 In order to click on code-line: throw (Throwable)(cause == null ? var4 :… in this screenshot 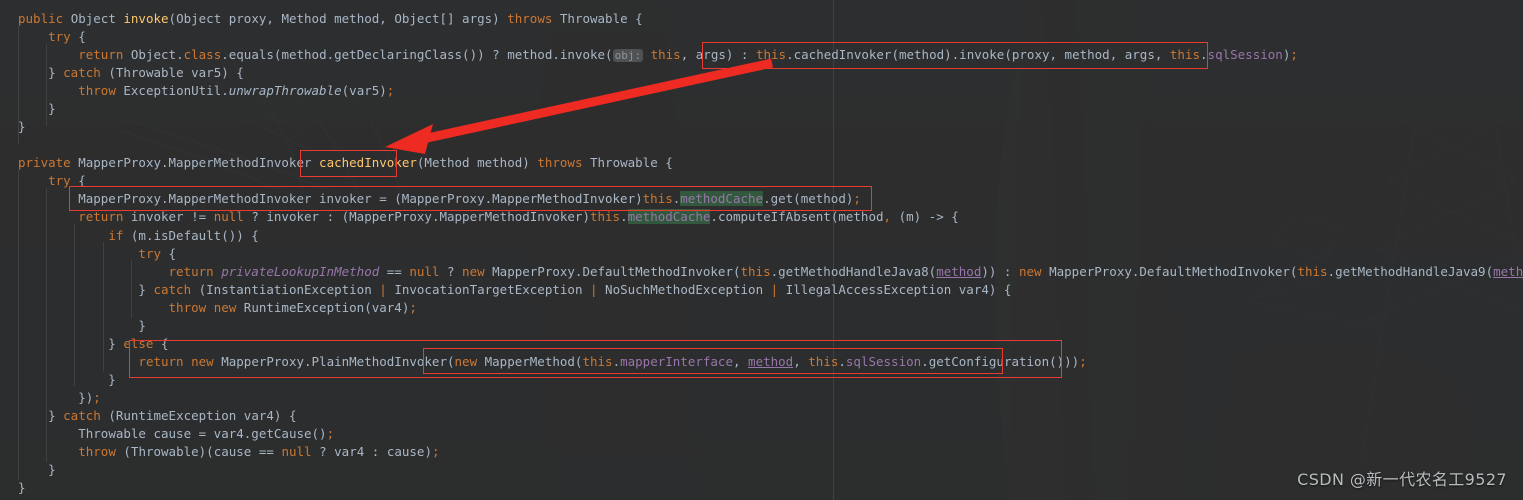, I will do `click(219, 452)`.